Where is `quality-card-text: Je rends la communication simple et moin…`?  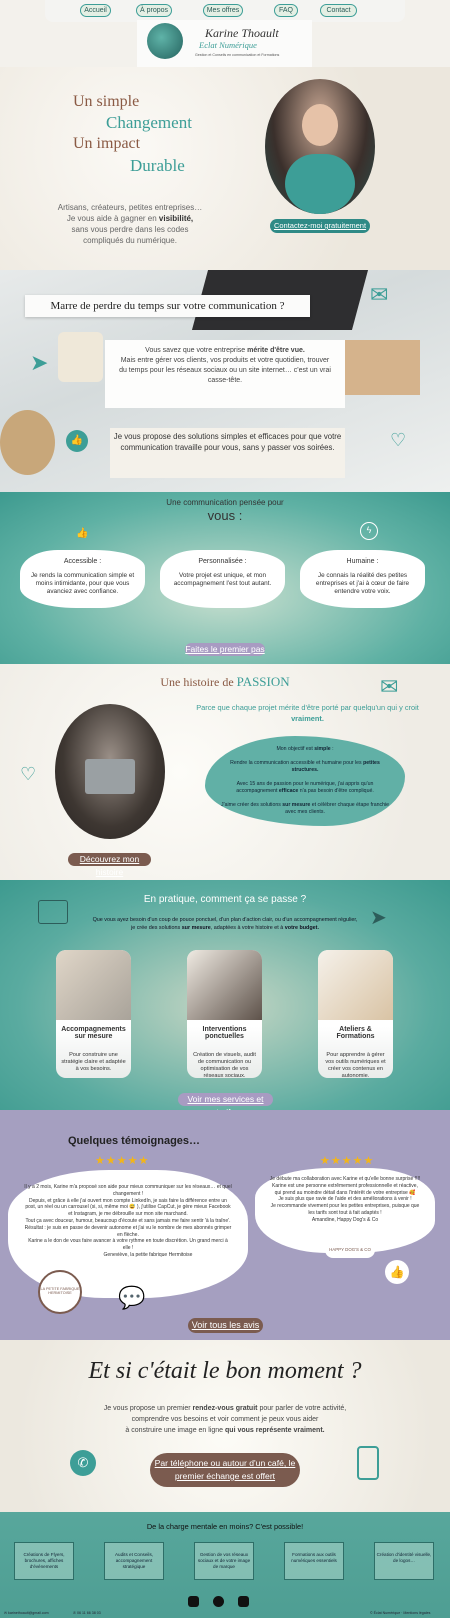 quality-card-text: Je rends la communication simple et moin… is located at coordinates (82, 583).